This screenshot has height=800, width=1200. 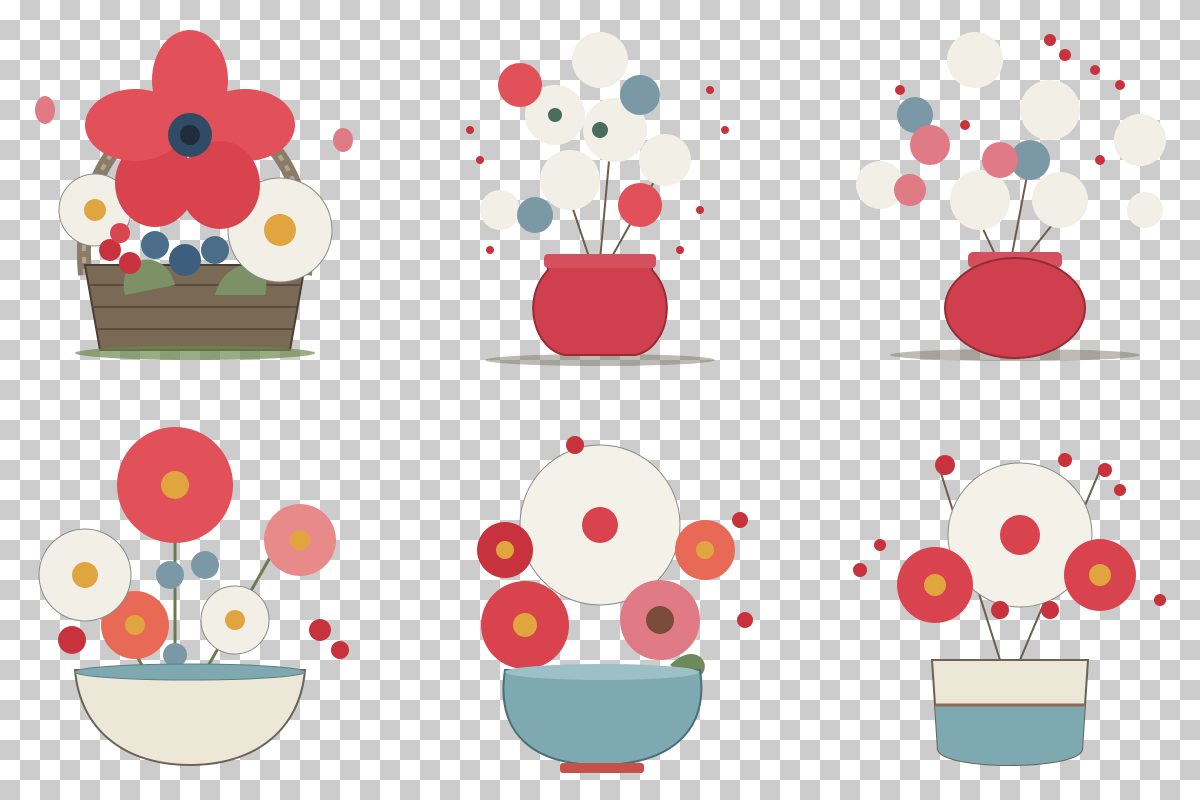 I want to click on cream-blue-pot-arrangement, so click(x=1010, y=615).